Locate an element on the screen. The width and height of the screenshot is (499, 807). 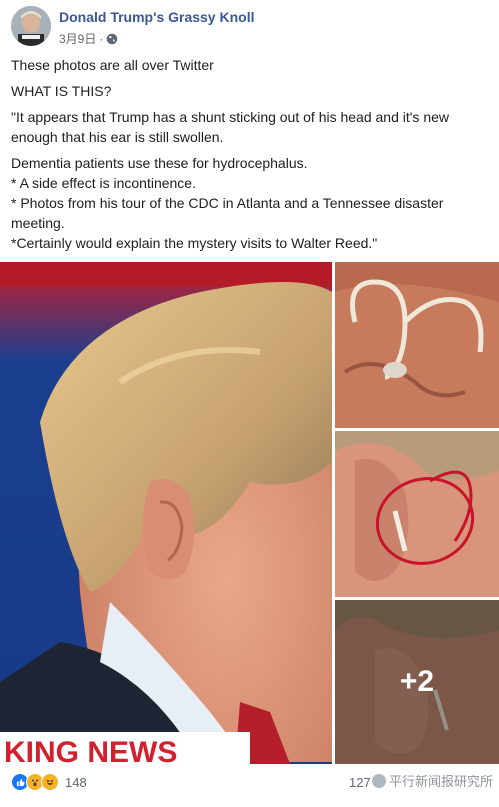
ear-closeup-photo: +2 is located at coordinates (417, 682).